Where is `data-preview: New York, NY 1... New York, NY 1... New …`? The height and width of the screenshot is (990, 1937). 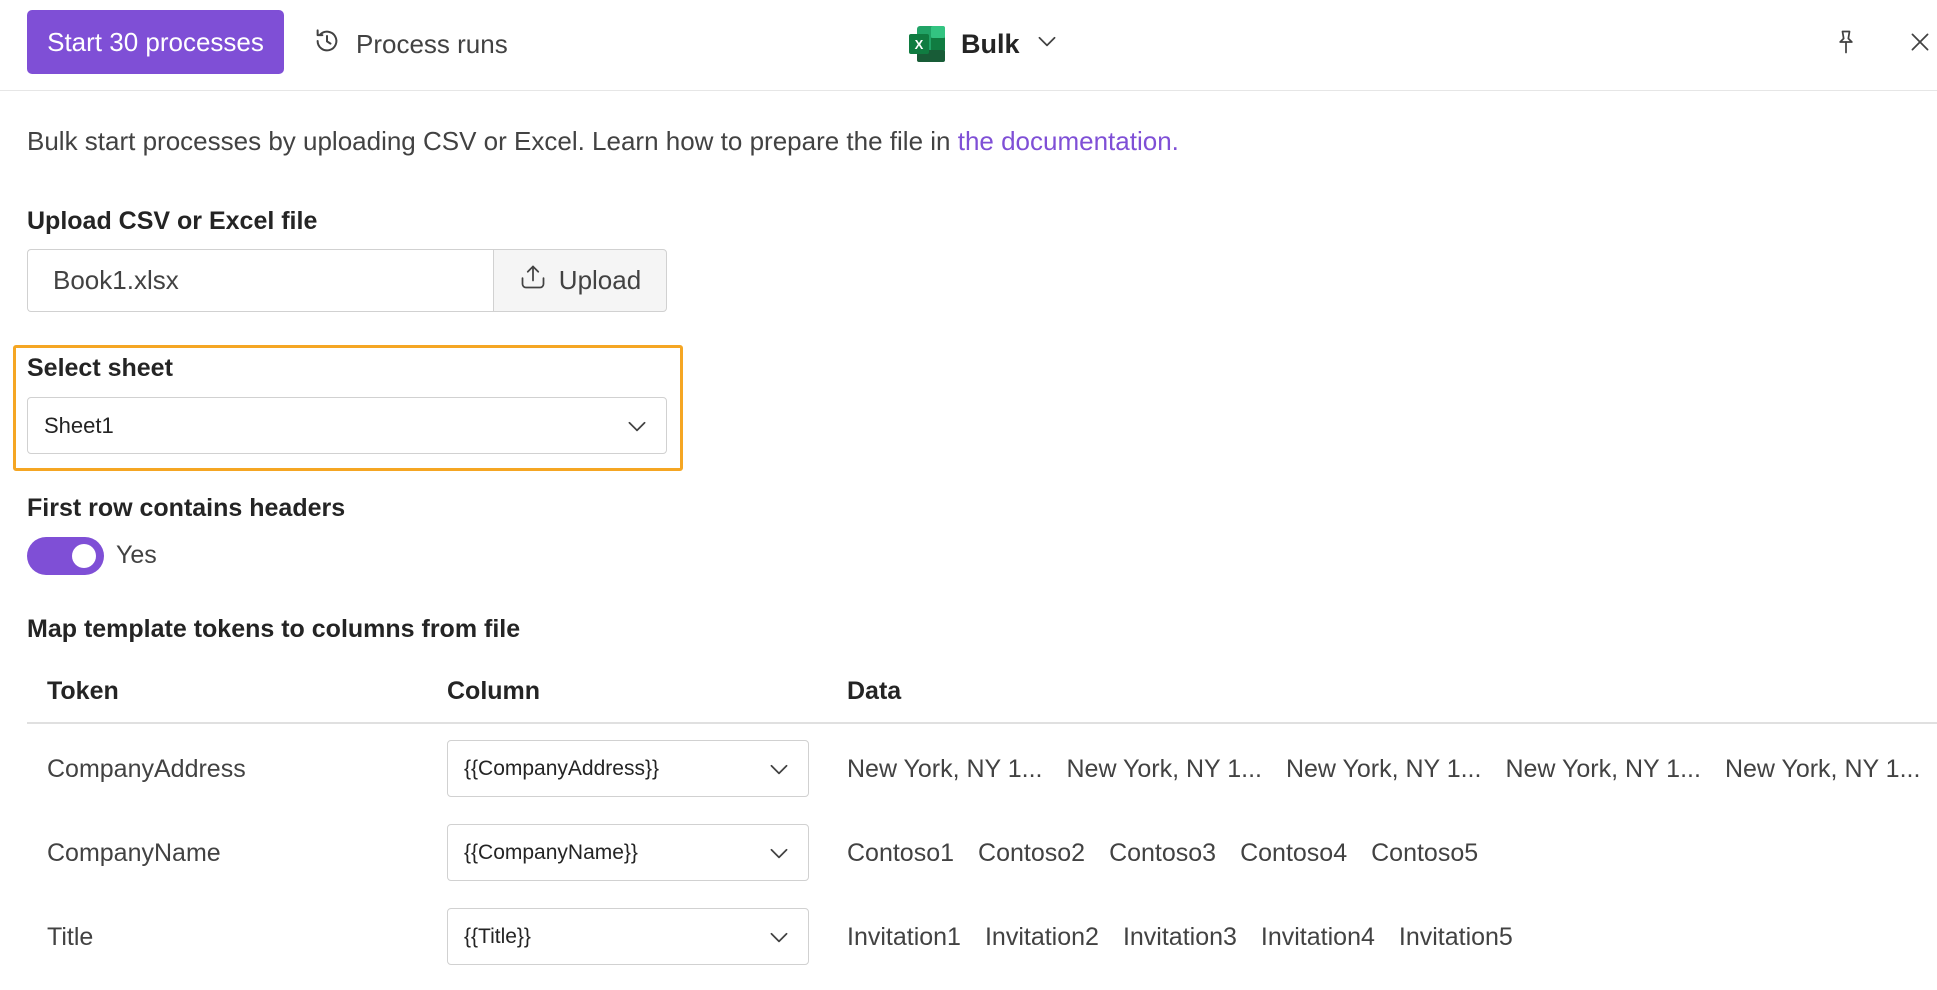 data-preview: New York, NY 1... New York, NY 1... New … is located at coordinates (1392, 769).